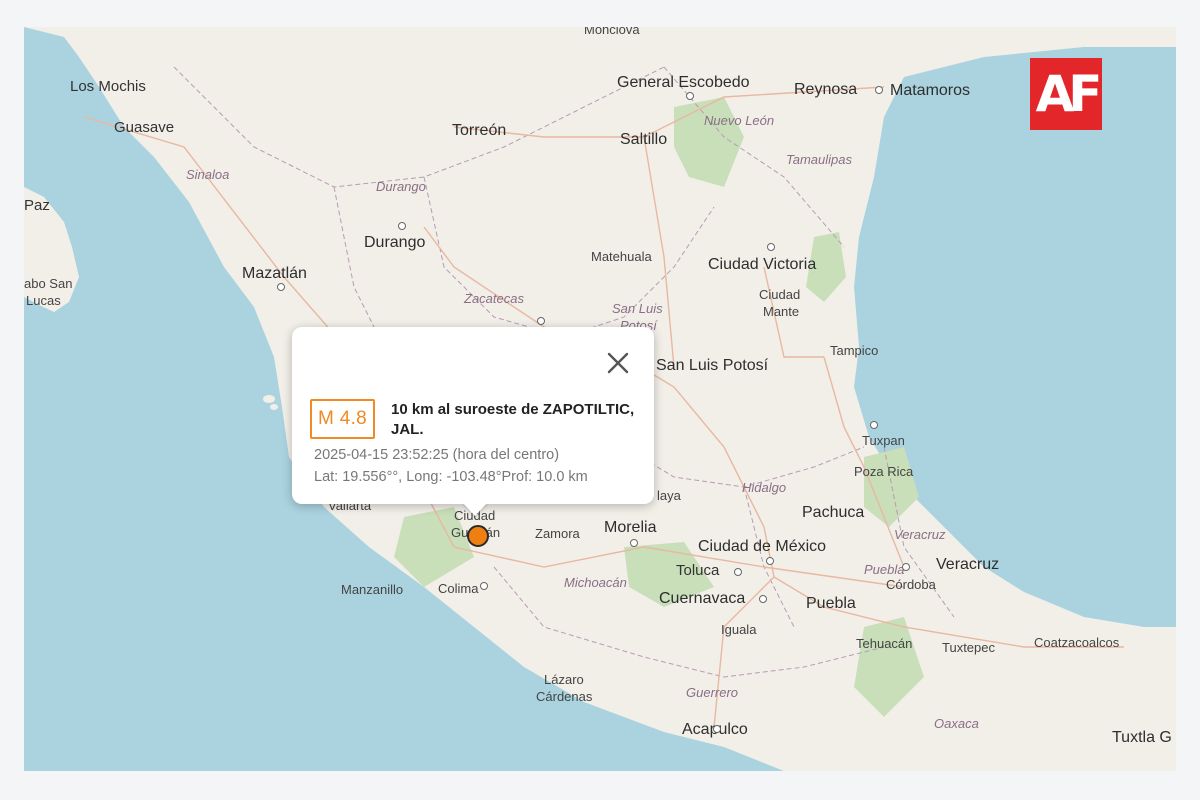 This screenshot has width=1200, height=800. I want to click on label-poza-rica: Poza Rica, so click(884, 471).